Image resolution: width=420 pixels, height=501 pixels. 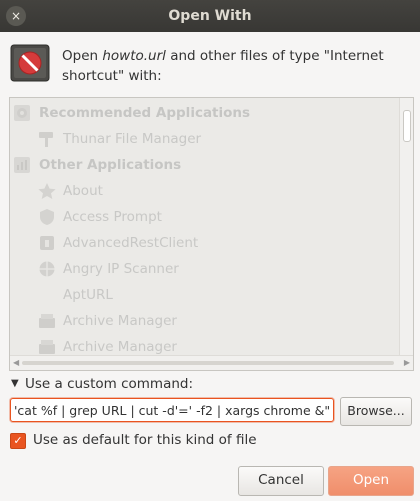 I want to click on file-name: howto.url, so click(x=134, y=56).